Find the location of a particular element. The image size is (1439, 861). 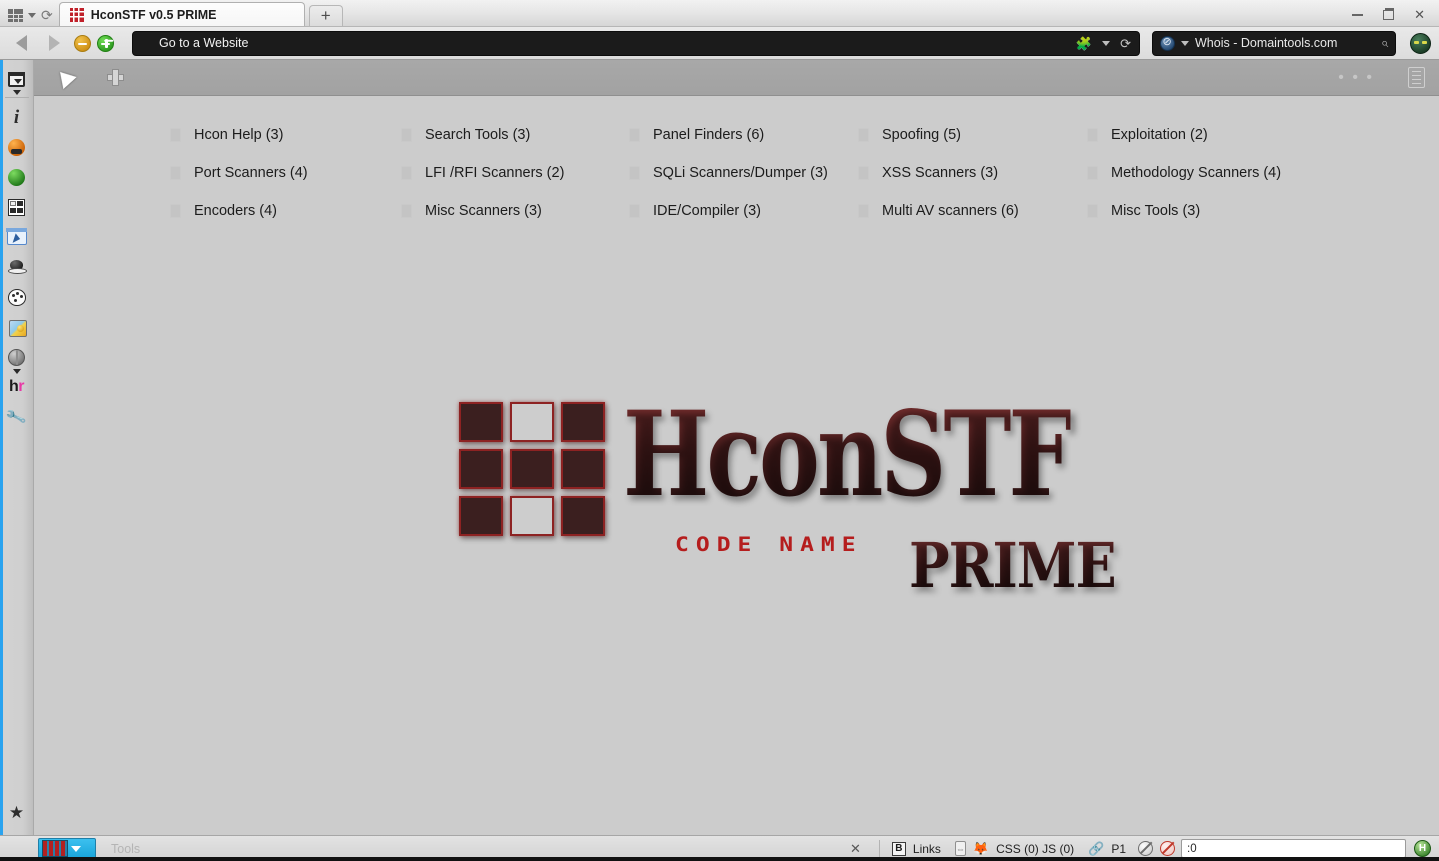

minus-circle-icon is located at coordinates (82, 43).